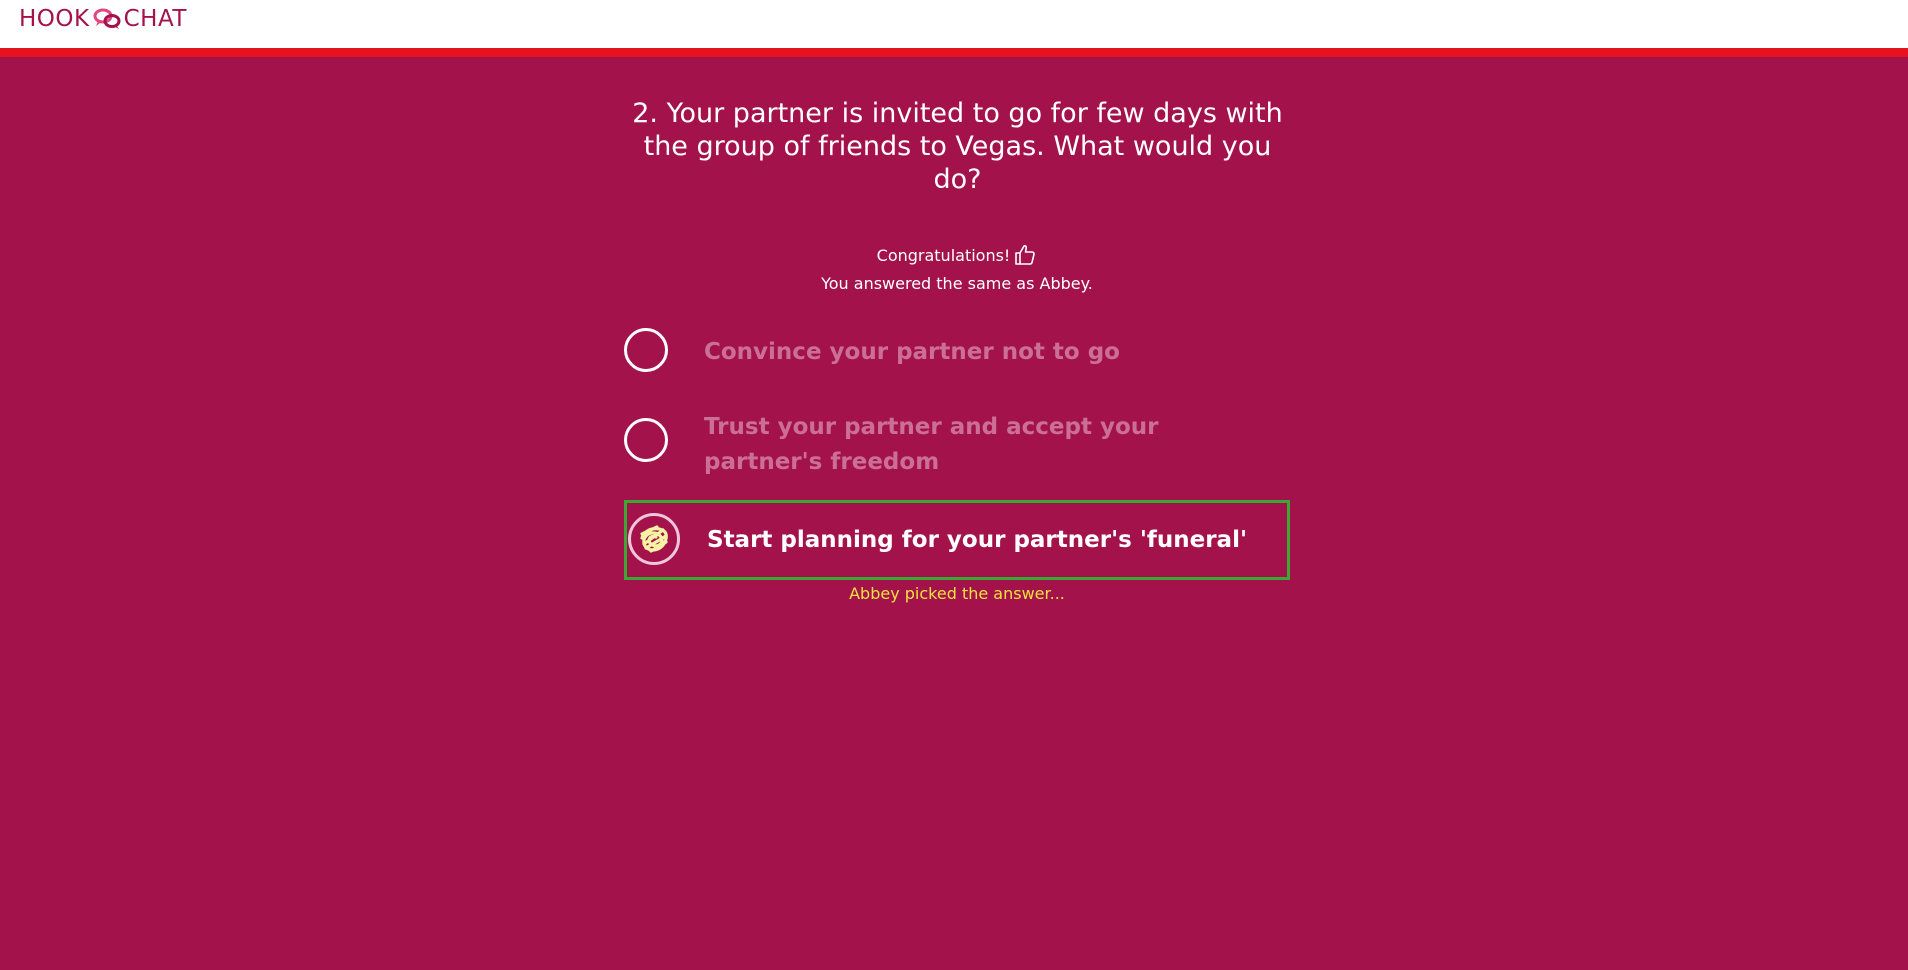  What do you see at coordinates (107, 19) in the screenshot?
I see `chat-bubbles-icon` at bounding box center [107, 19].